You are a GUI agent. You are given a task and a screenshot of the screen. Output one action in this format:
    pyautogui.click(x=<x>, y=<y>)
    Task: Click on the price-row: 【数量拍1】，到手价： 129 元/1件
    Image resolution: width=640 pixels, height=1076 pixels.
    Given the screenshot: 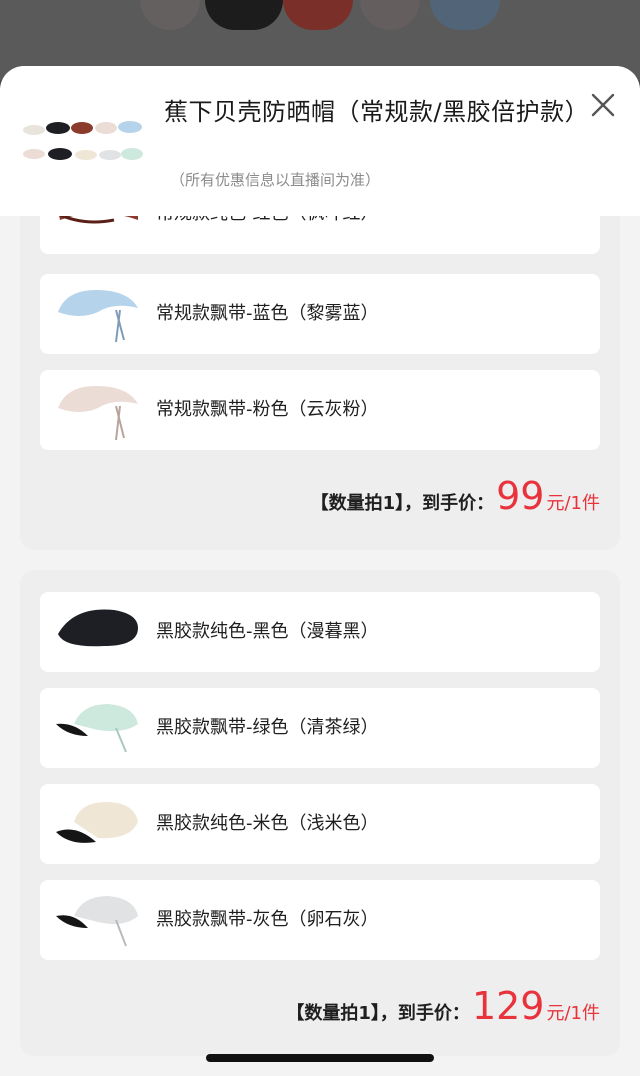 What is the action you would take?
    pyautogui.click(x=443, y=1009)
    